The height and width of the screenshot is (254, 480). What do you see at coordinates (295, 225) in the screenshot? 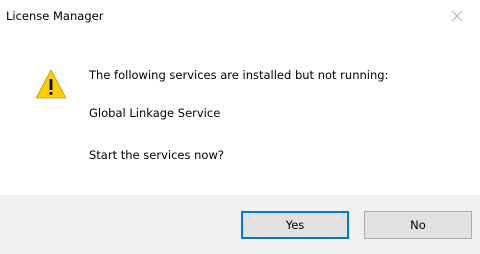
I see `yes-button: Yes` at bounding box center [295, 225].